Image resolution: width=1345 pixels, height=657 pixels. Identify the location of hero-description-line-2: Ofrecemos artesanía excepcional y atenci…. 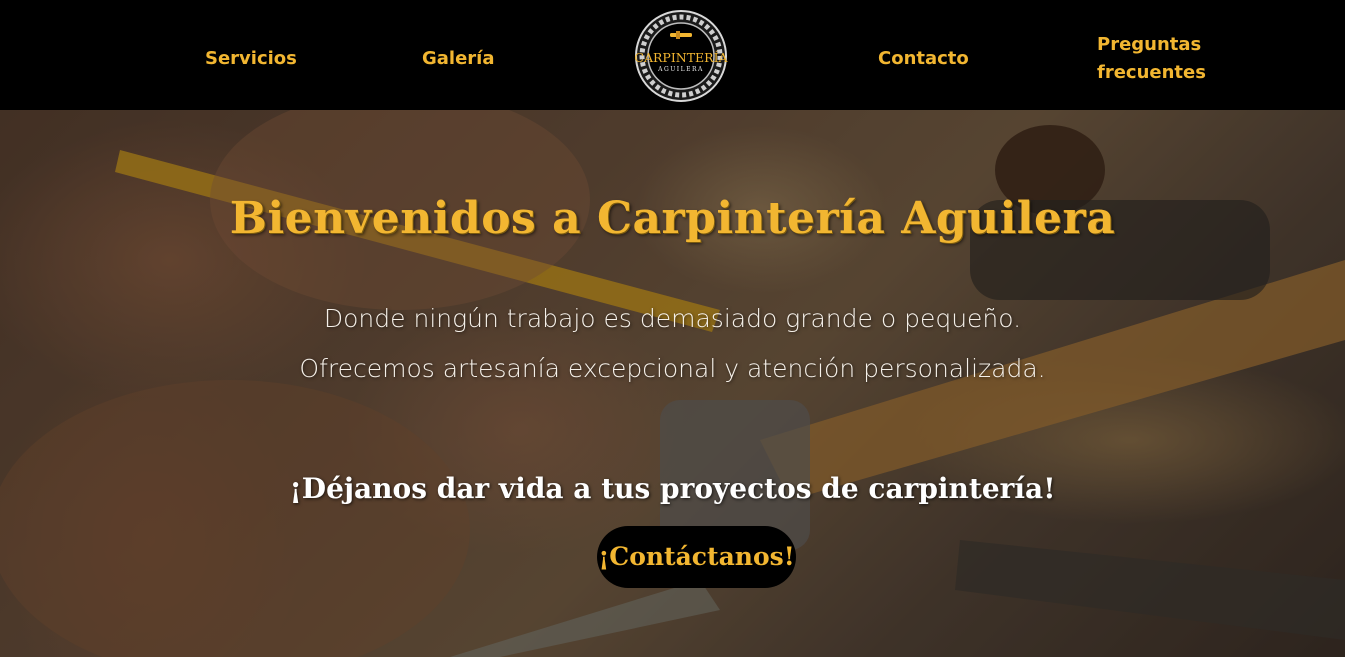
(672, 368).